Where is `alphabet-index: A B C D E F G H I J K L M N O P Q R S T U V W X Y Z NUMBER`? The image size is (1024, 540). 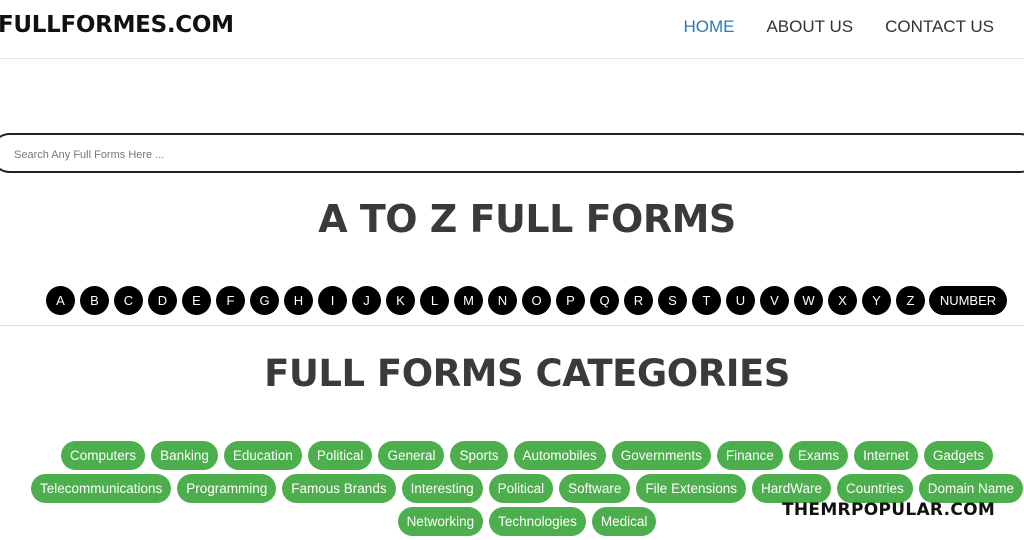
alphabet-index: A B C D E F G H I J K L M N O P Q R S T U V W X Y Z NUMBER is located at coordinates (526, 300).